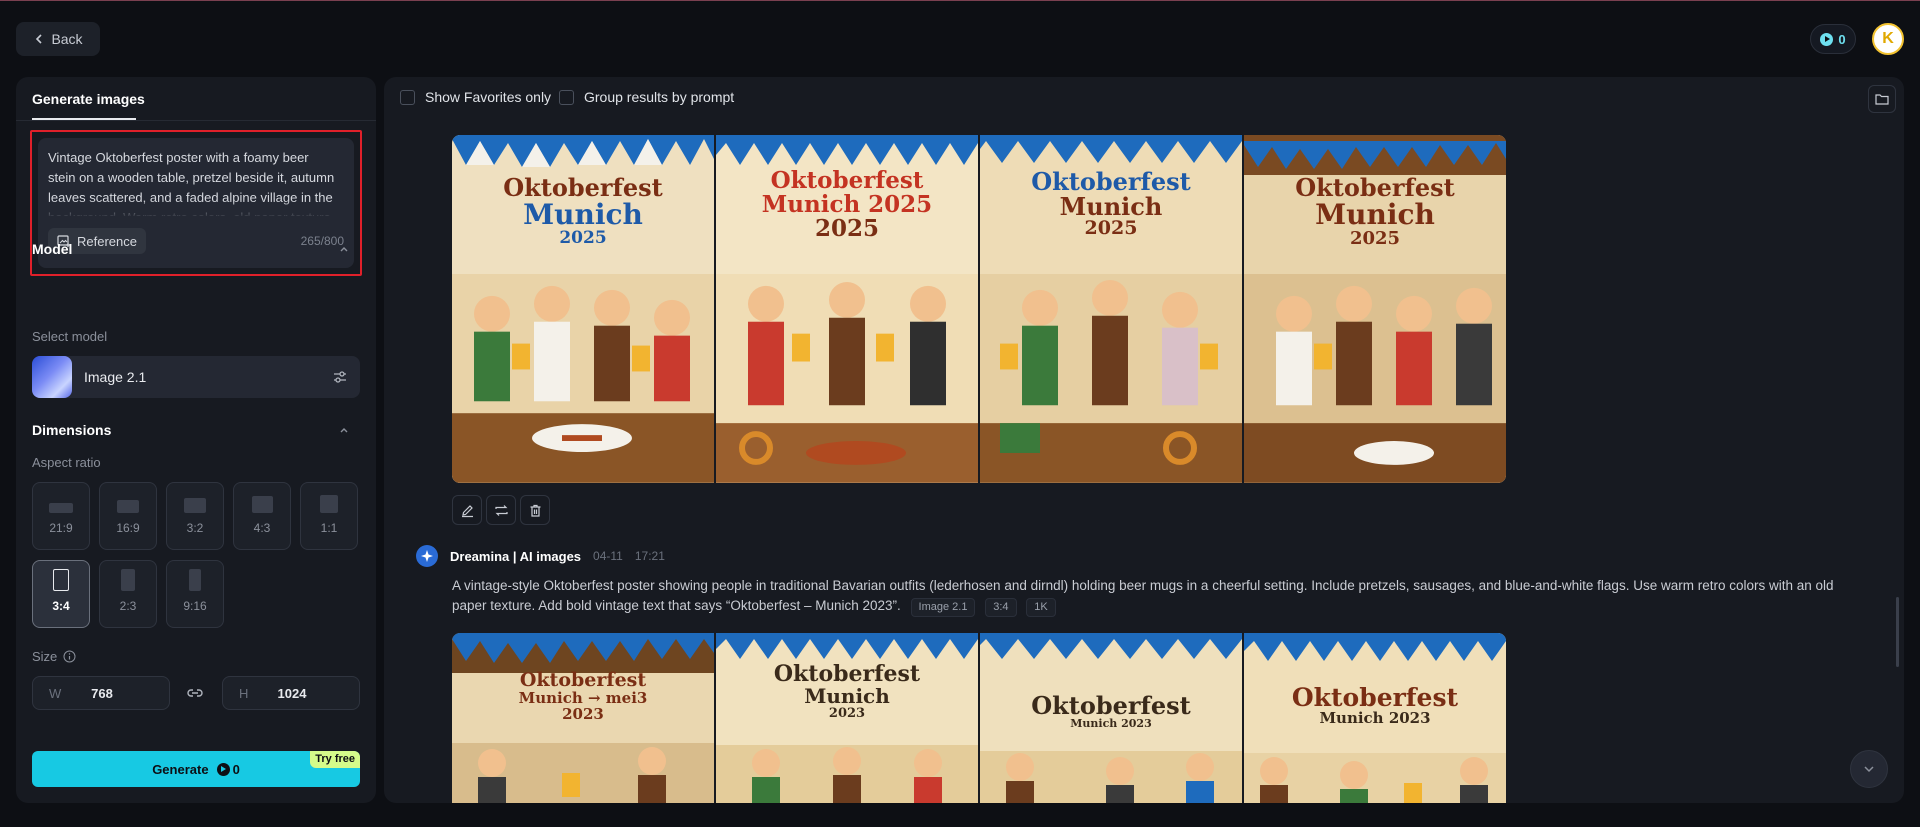 The image size is (1920, 827). I want to click on ratio-label: 2:3, so click(128, 606).